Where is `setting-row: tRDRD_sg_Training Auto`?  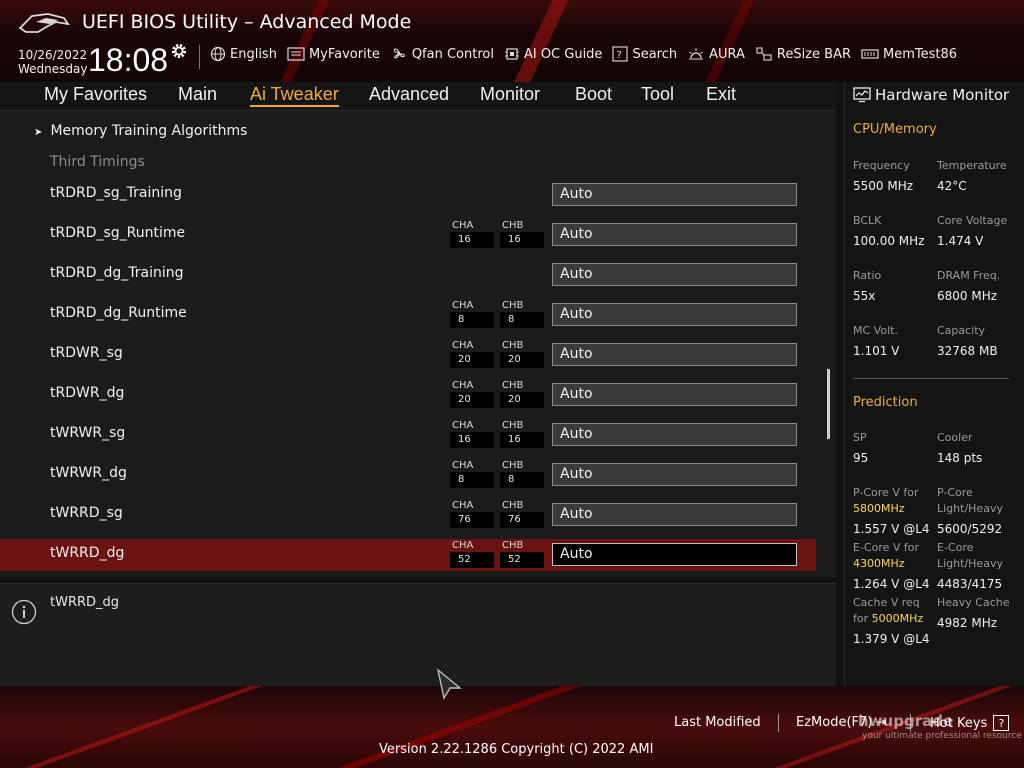
setting-row: tRDRD_sg_Training Auto is located at coordinates (408, 195).